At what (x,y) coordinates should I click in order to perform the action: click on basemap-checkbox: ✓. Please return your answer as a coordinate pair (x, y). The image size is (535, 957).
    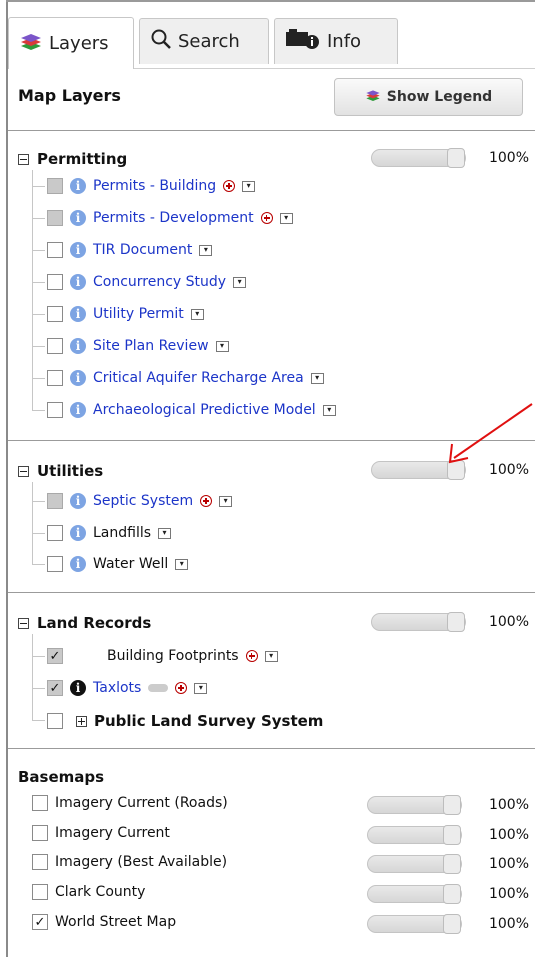
    Looking at the image, I should click on (40, 922).